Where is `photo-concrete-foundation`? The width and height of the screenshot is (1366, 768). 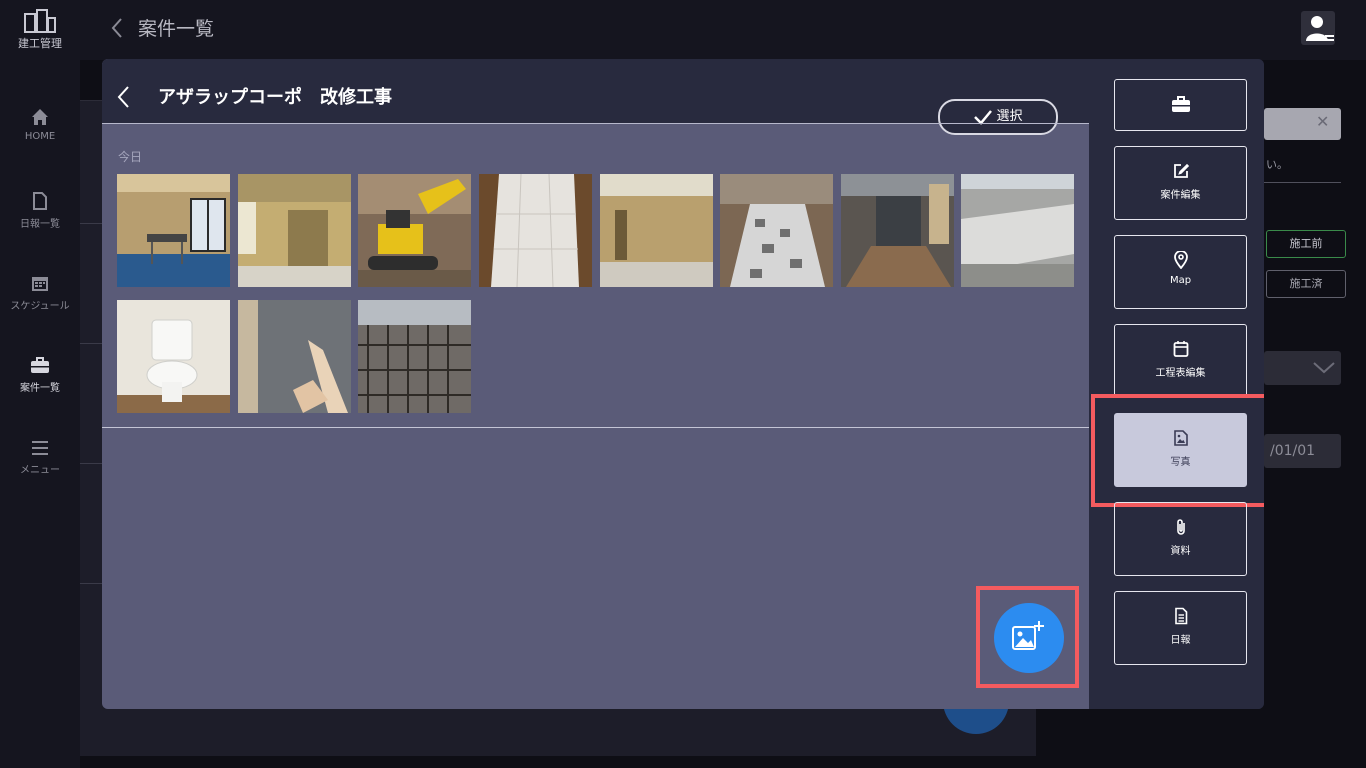
photo-concrete-foundation is located at coordinates (1017, 230).